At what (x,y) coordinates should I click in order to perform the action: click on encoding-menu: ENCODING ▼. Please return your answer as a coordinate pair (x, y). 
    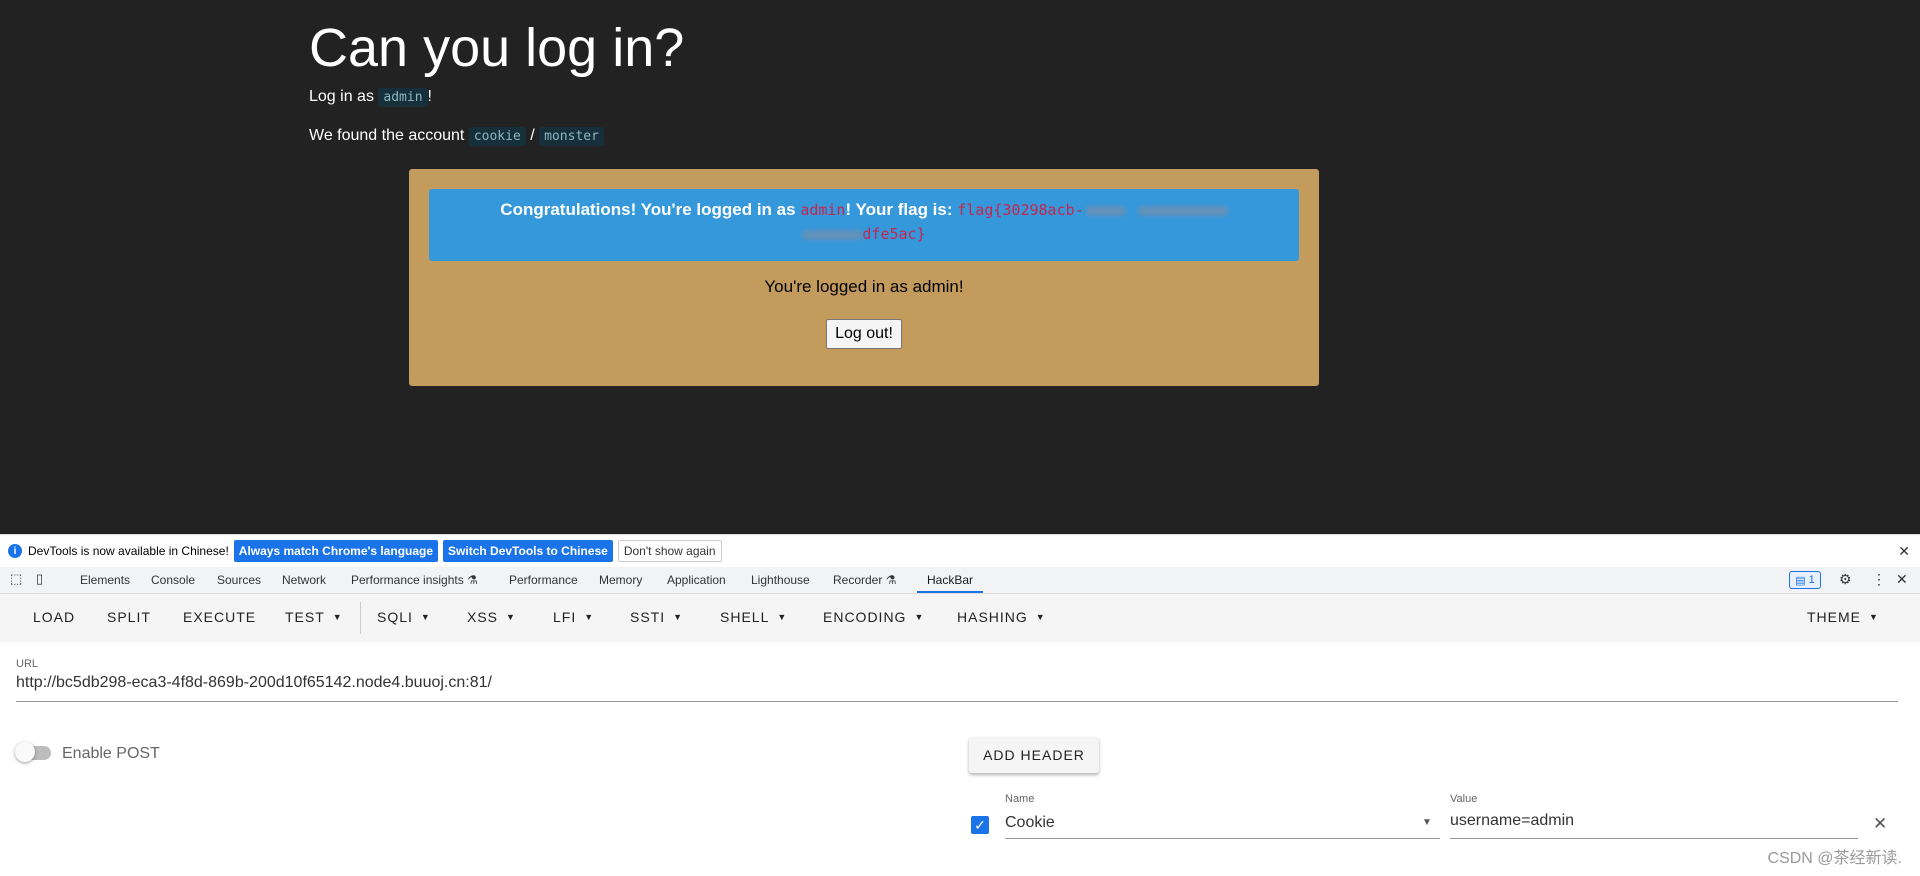
    Looking at the image, I should click on (873, 617).